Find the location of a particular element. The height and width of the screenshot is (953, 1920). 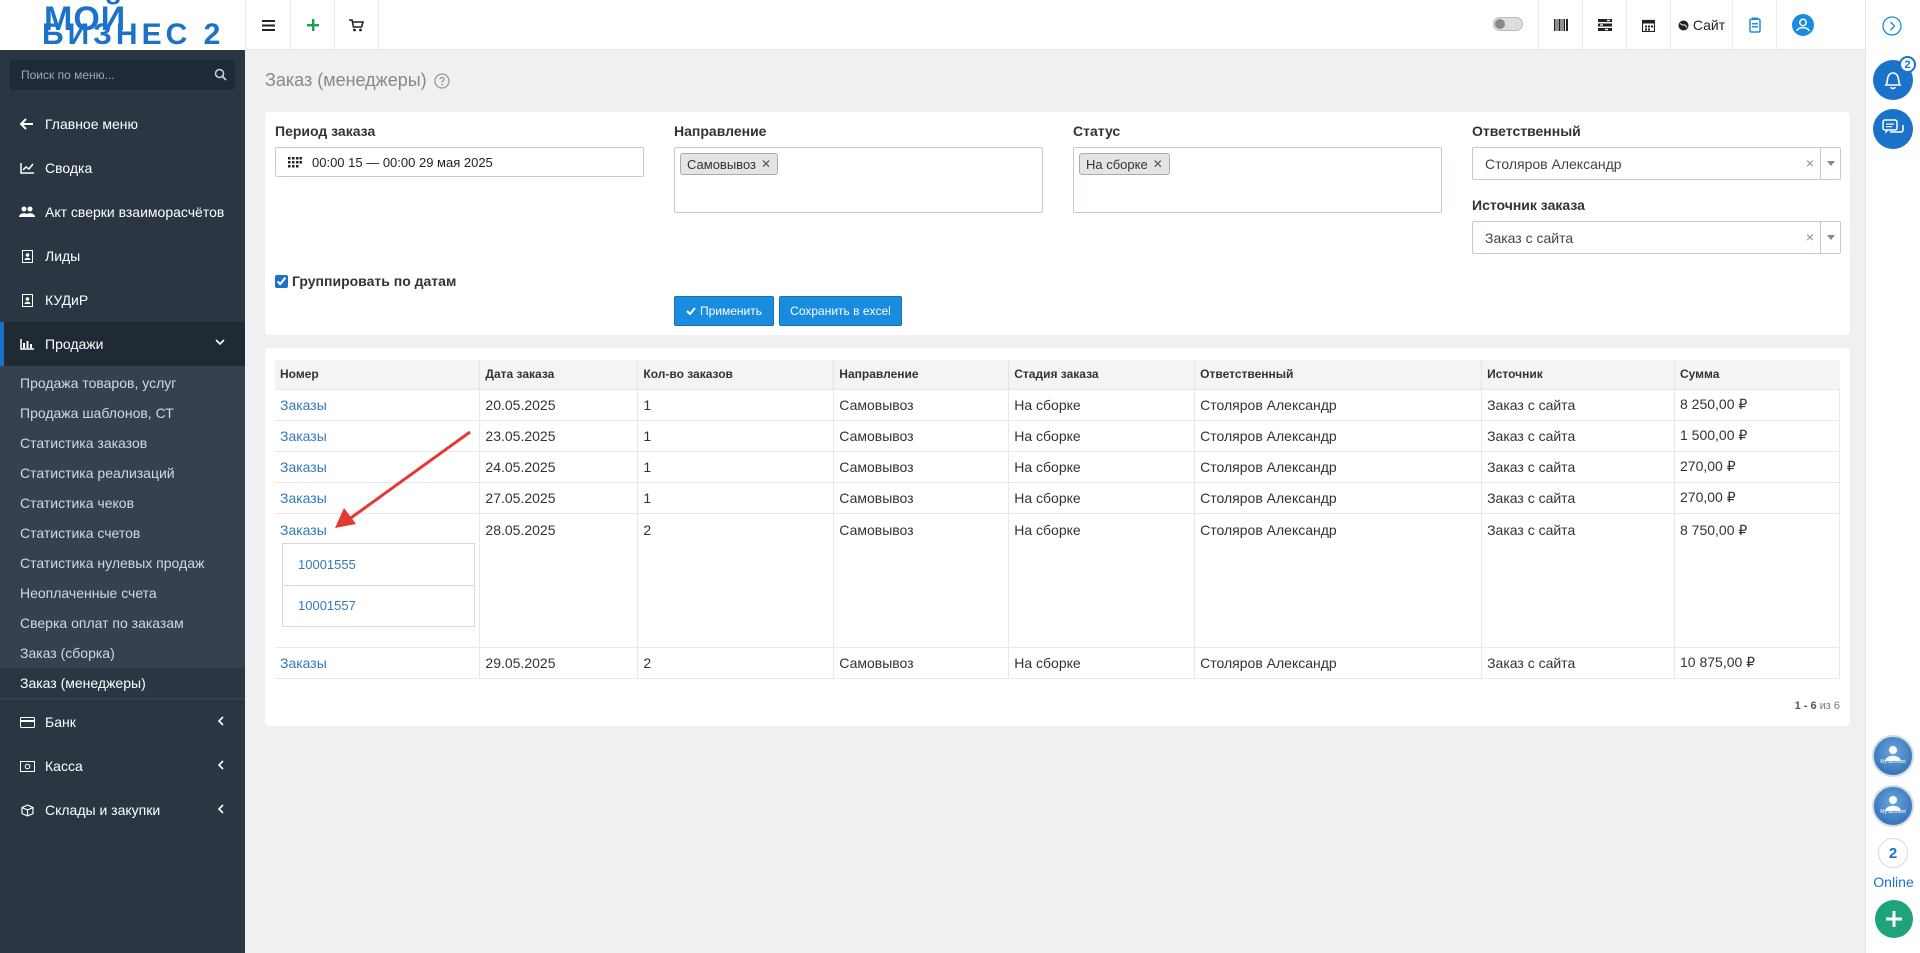

sidebar-item-cash: Касса is located at coordinates (122, 766).